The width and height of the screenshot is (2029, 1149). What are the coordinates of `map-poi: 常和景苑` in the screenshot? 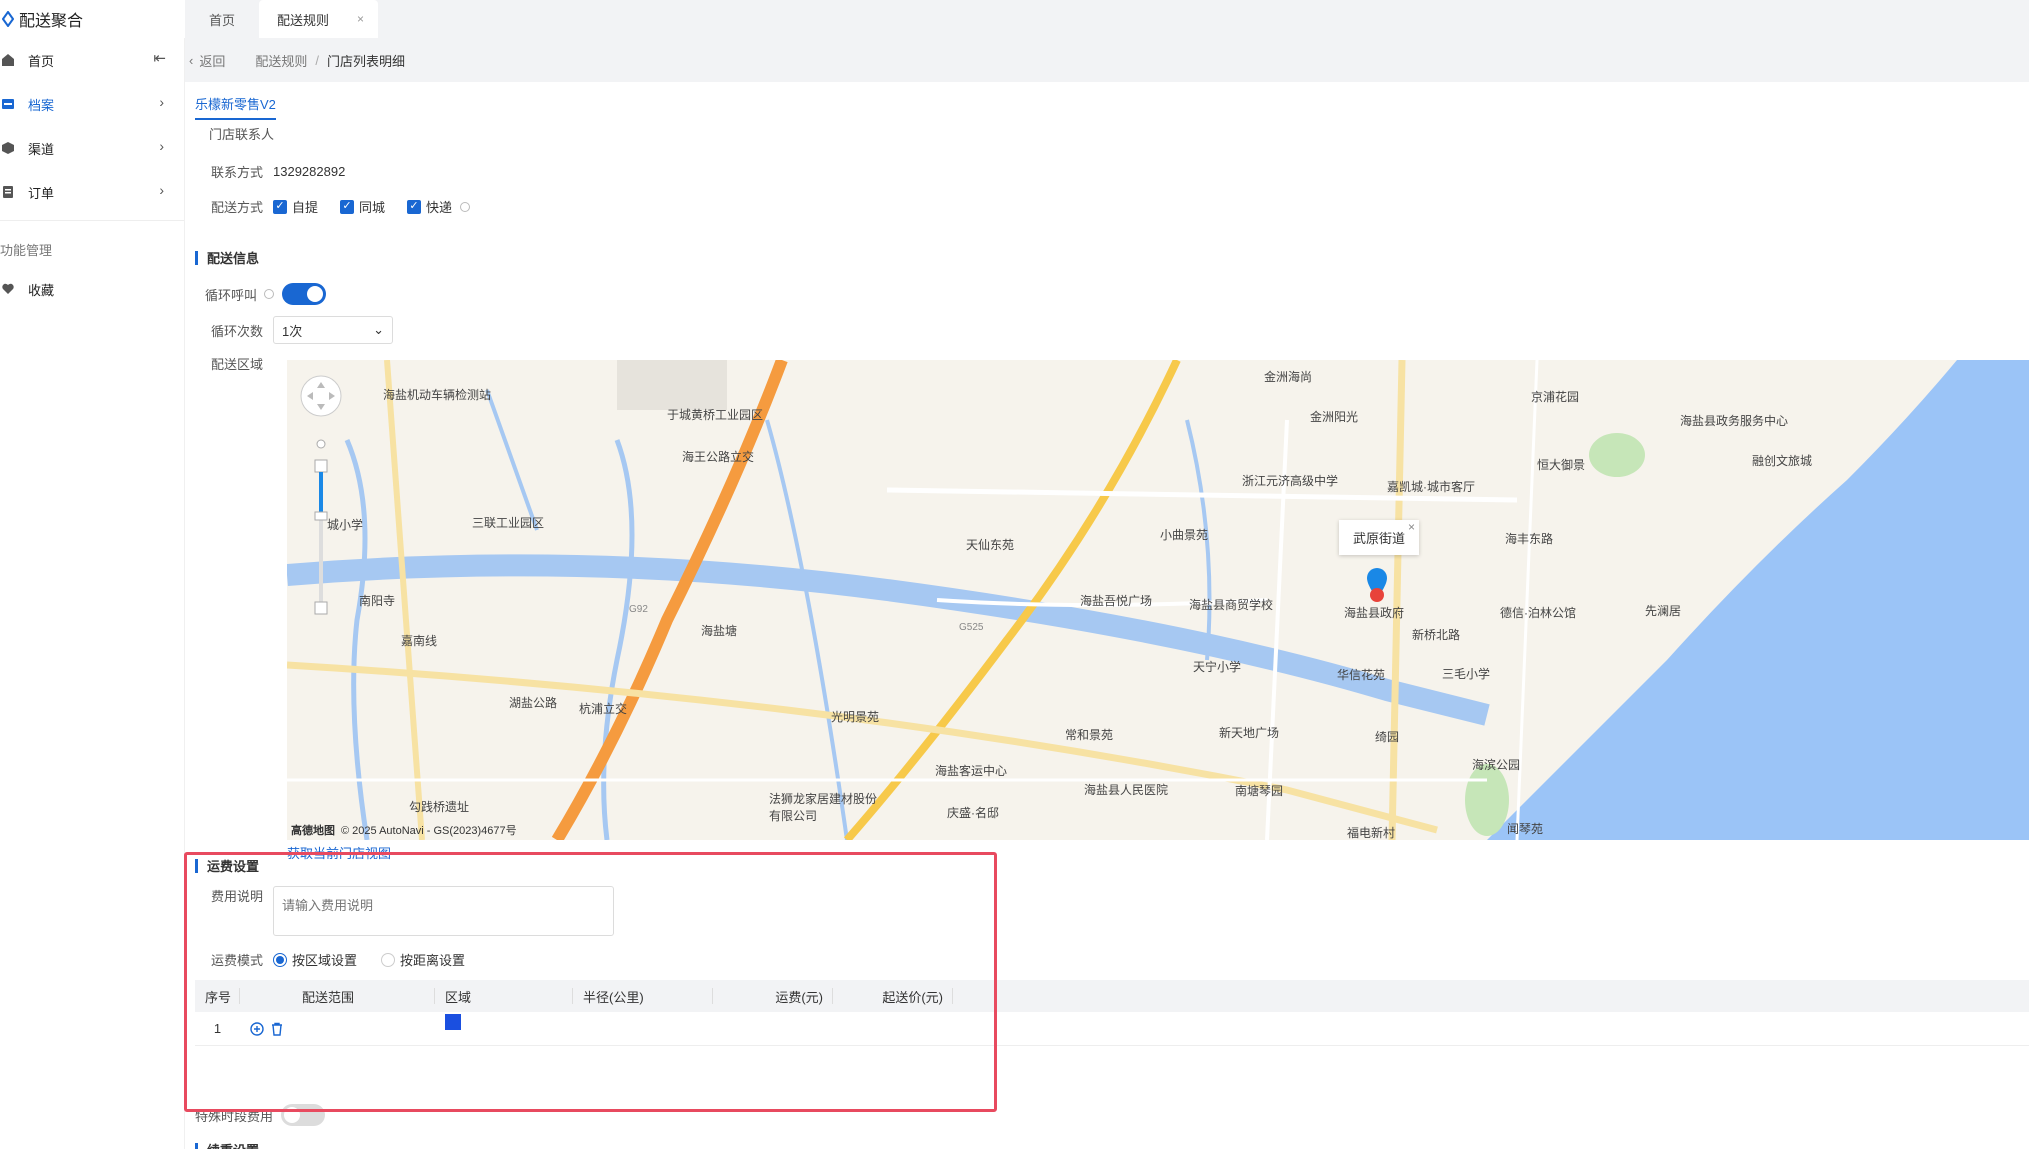 It's located at (1089, 734).